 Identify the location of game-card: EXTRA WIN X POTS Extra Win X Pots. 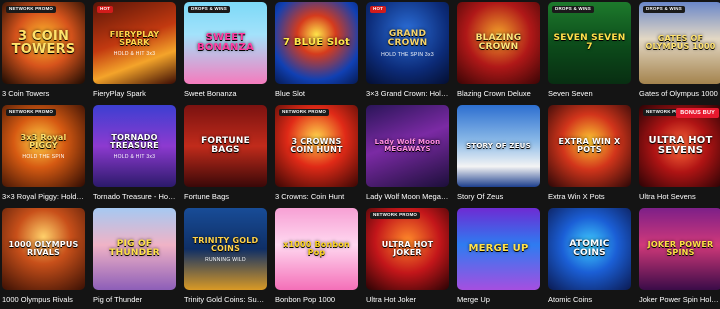
(589, 154).